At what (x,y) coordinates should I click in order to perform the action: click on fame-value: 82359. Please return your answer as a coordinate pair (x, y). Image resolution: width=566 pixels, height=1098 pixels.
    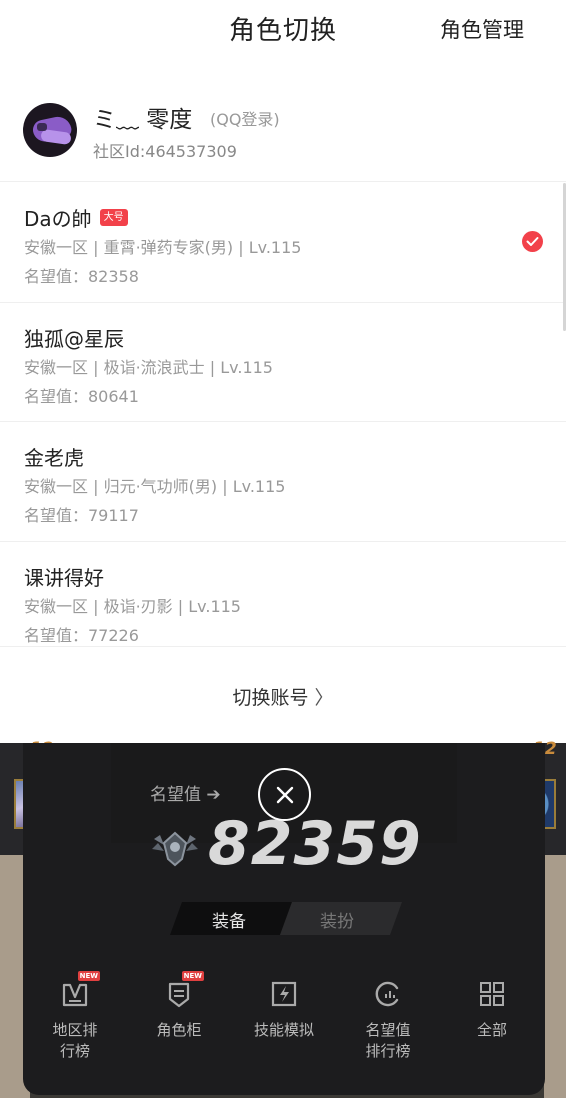
    Looking at the image, I should click on (315, 844).